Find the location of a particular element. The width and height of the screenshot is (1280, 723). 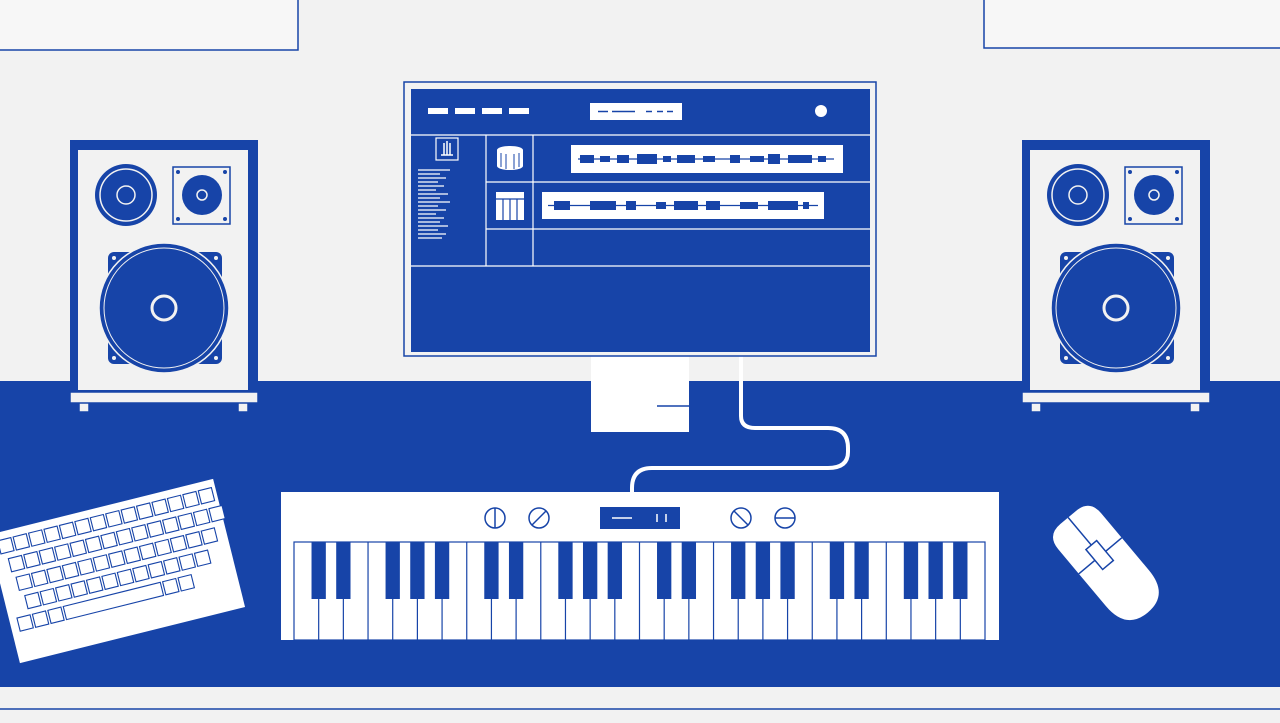

record-indicator is located at coordinates (821, 111).